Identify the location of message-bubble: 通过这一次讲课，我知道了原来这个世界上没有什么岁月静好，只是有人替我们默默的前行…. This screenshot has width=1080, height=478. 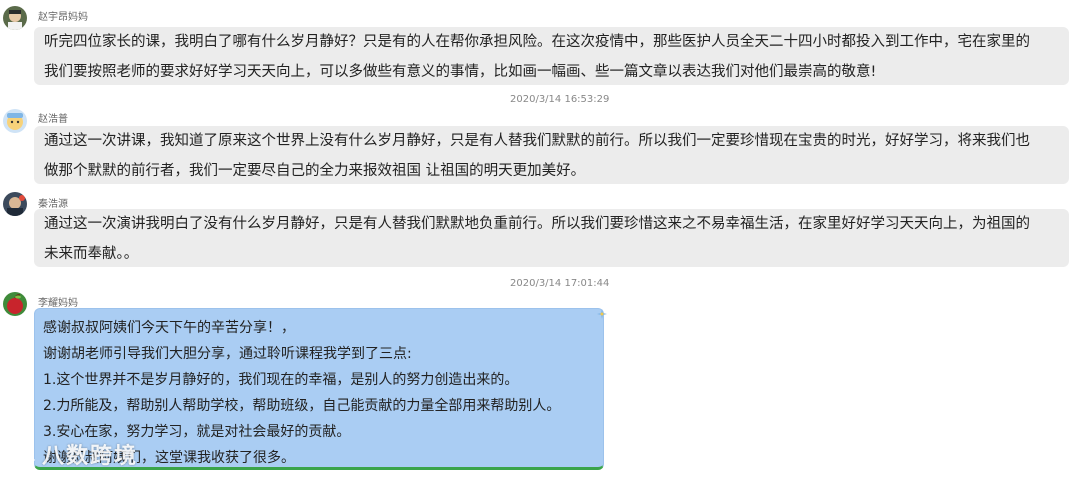
(551, 155).